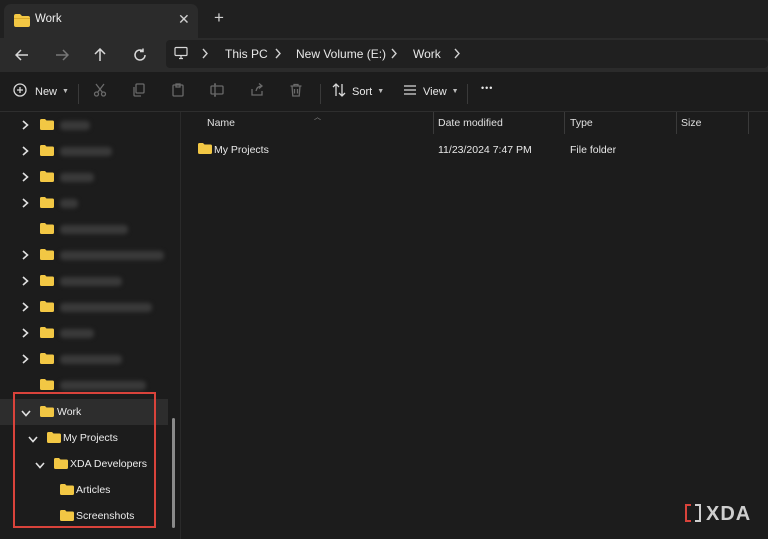 The image size is (768, 539). Describe the element at coordinates (20, 91) in the screenshot. I see `plus-circle-icon` at that location.